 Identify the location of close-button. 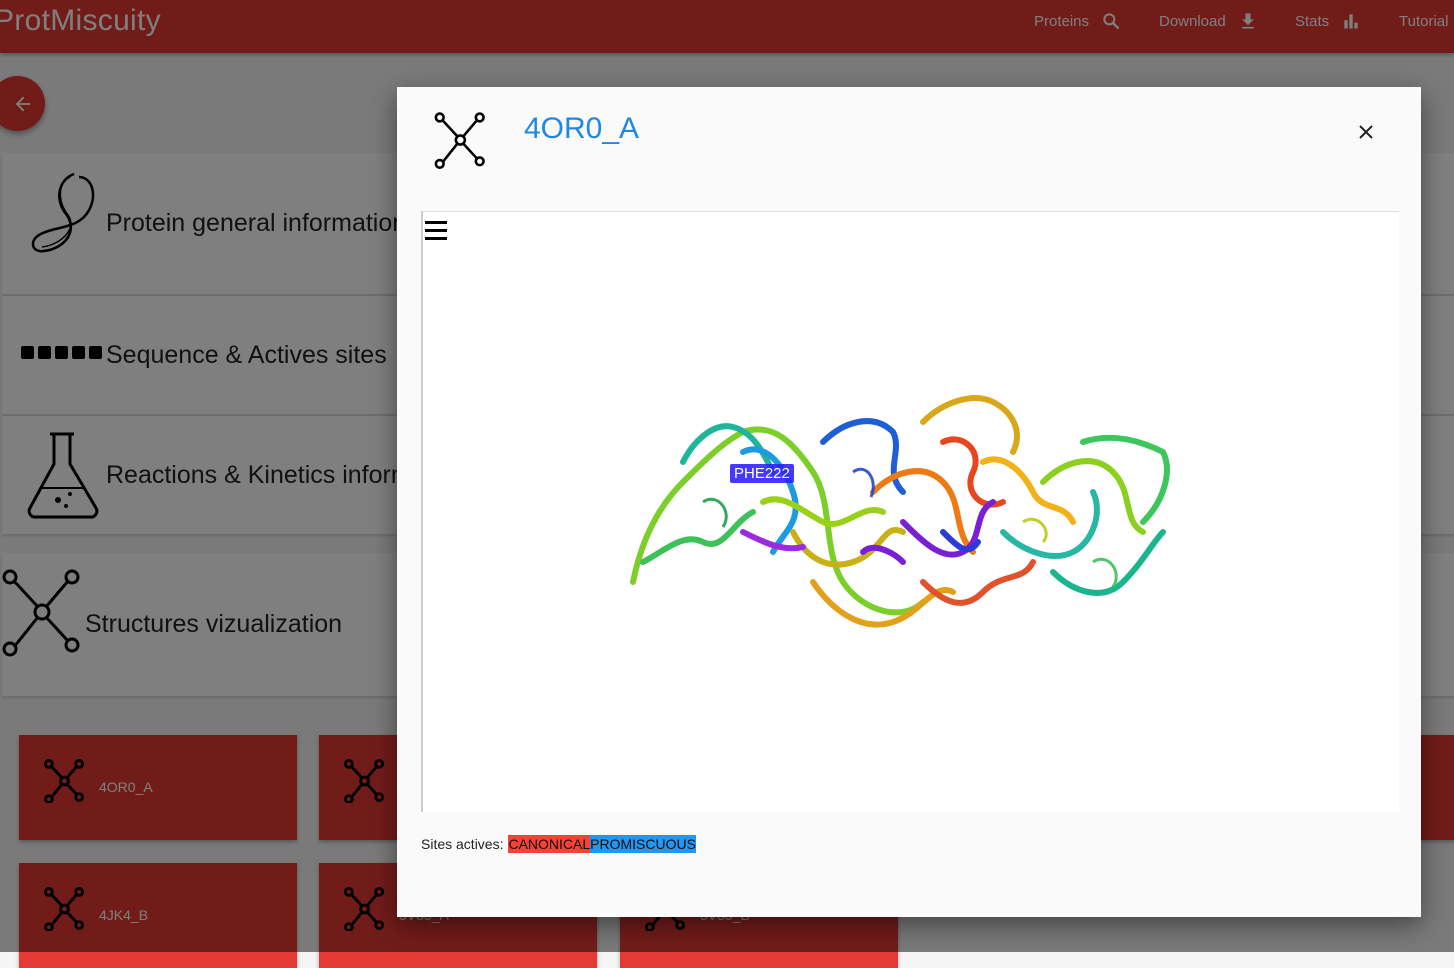
(1366, 132).